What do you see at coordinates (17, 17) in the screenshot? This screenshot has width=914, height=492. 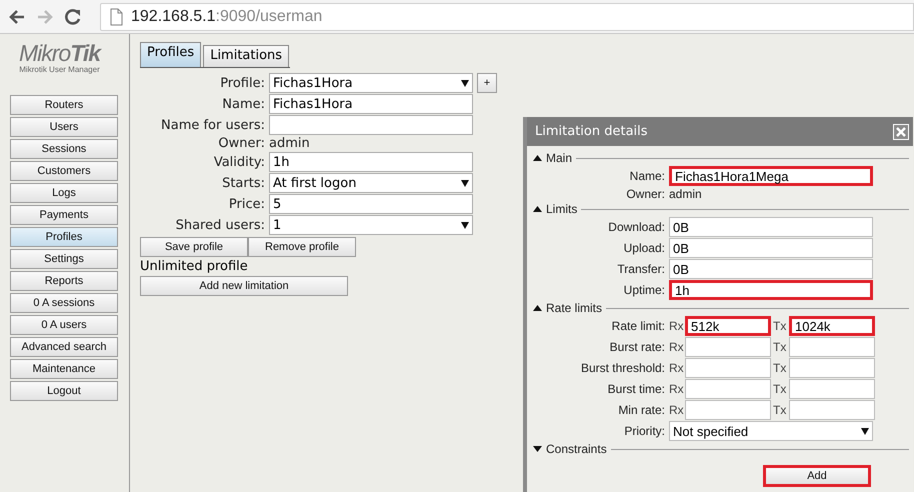 I see `back-icon` at bounding box center [17, 17].